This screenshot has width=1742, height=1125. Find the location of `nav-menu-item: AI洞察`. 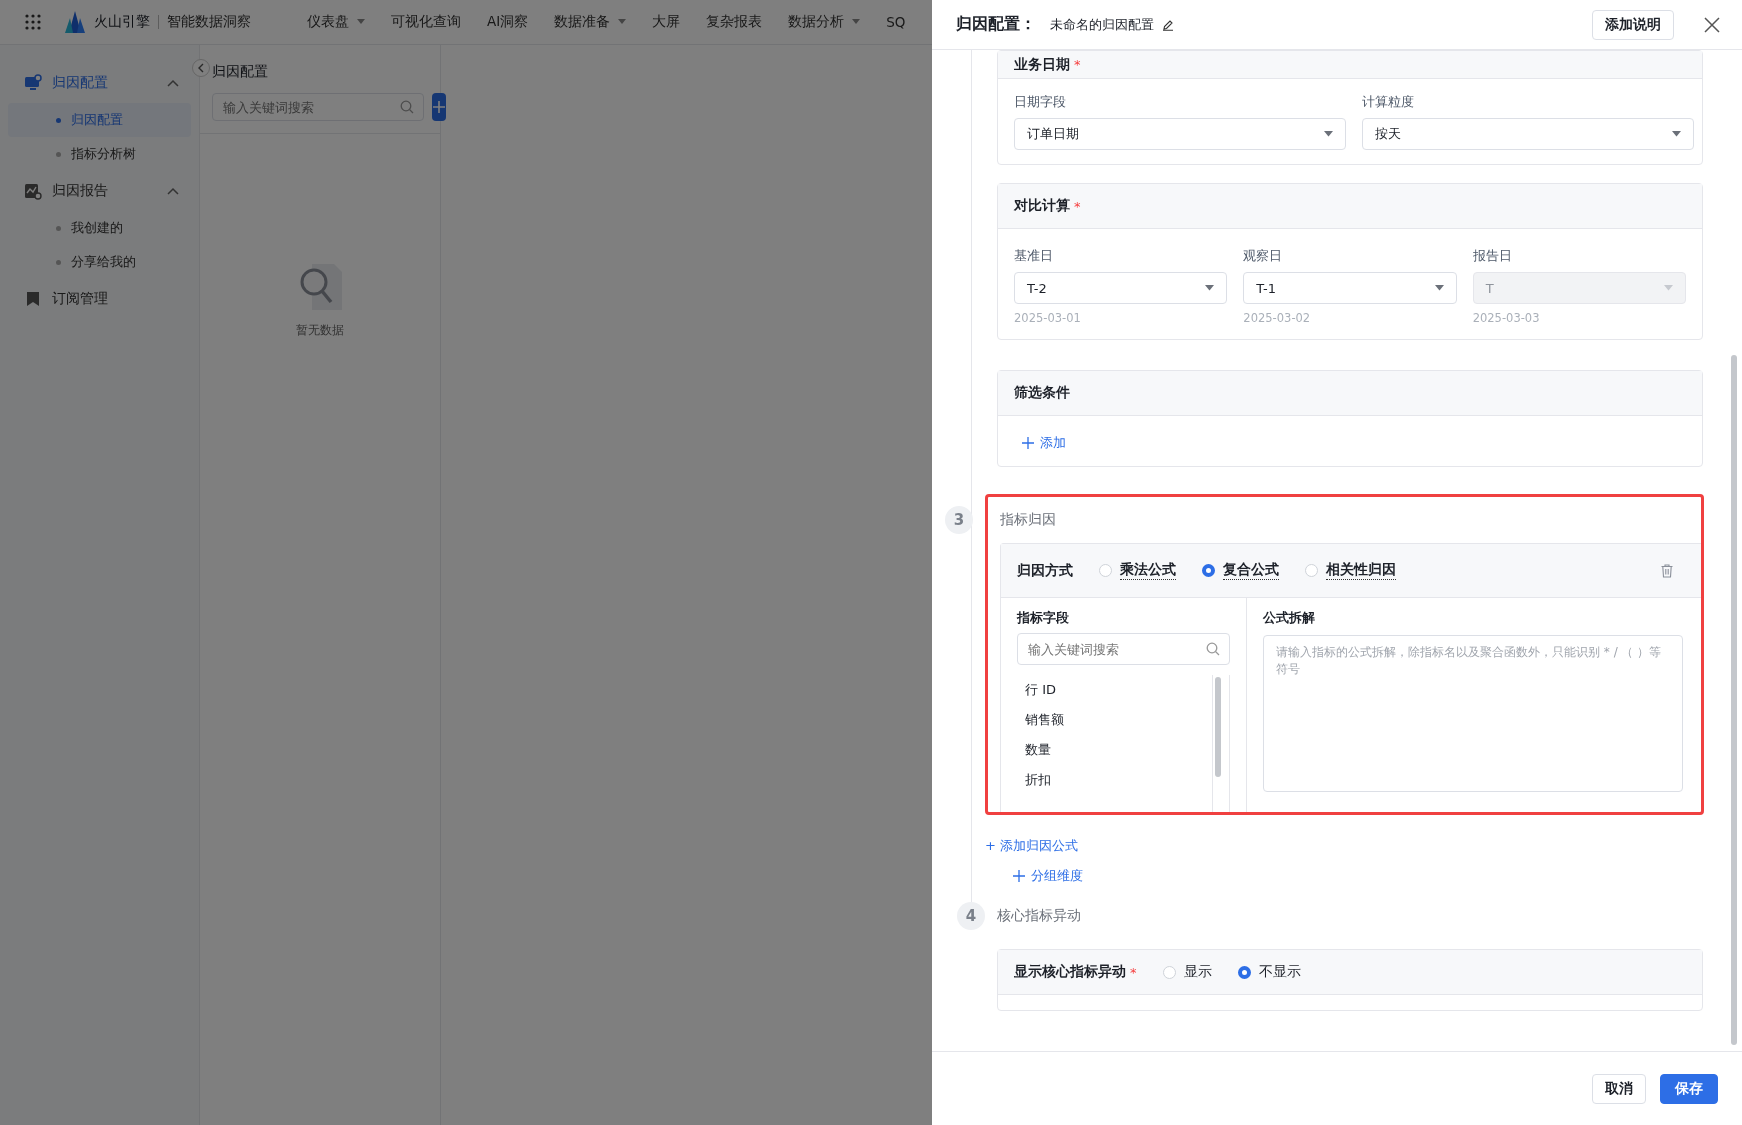

nav-menu-item: AI洞察 is located at coordinates (508, 22).